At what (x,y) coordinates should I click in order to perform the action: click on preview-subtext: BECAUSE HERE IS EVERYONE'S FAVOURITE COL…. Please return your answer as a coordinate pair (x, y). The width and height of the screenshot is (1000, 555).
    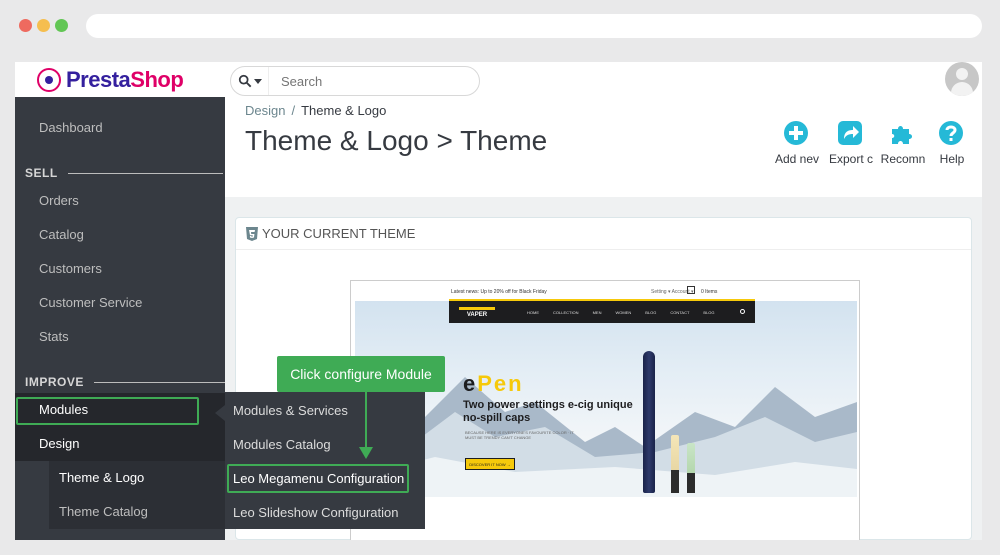
    Looking at the image, I should click on (519, 435).